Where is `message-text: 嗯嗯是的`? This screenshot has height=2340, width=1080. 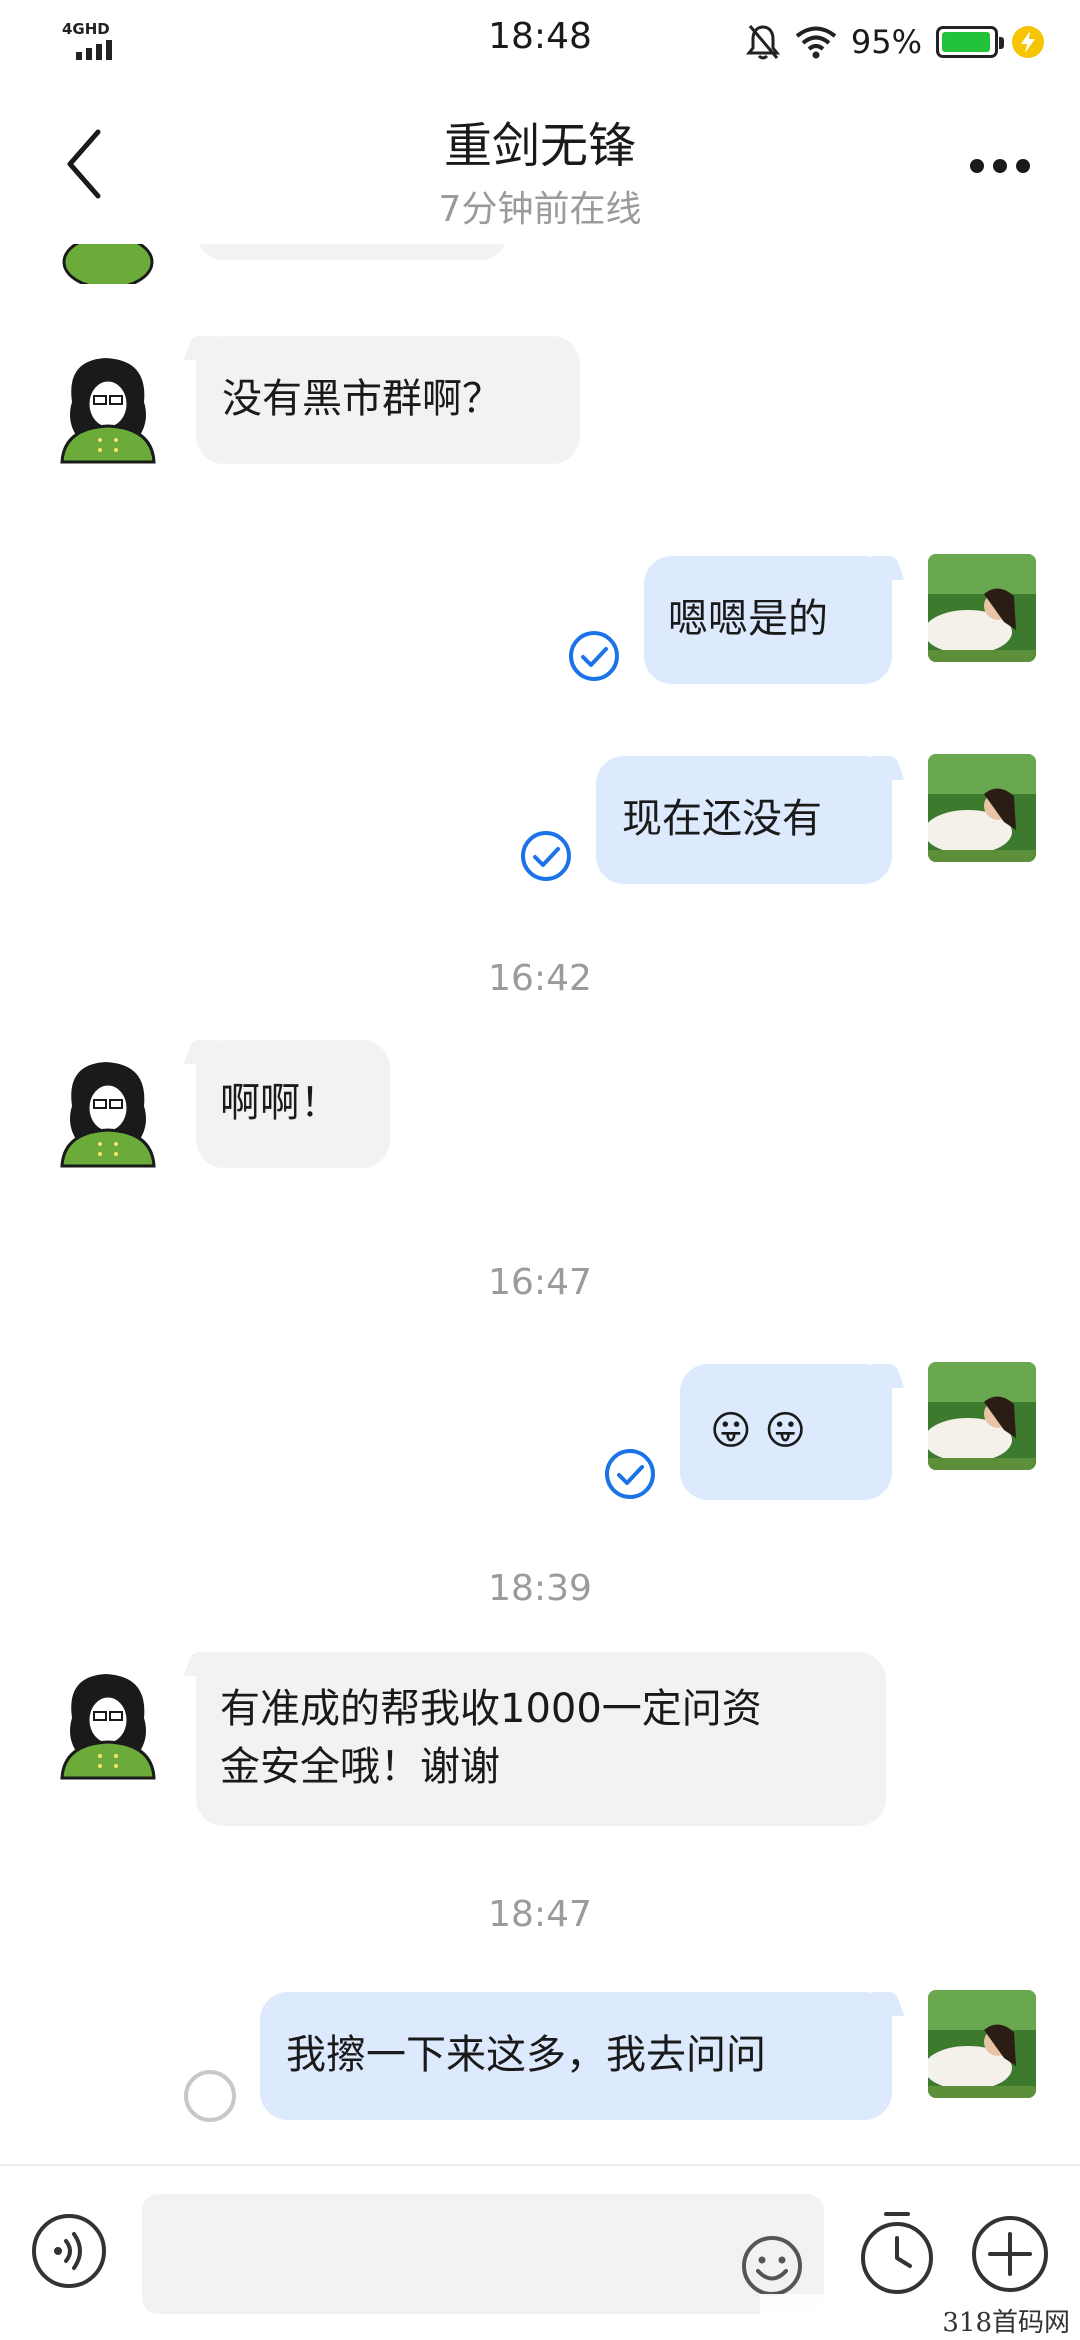
message-text: 嗯嗯是的 is located at coordinates (748, 619).